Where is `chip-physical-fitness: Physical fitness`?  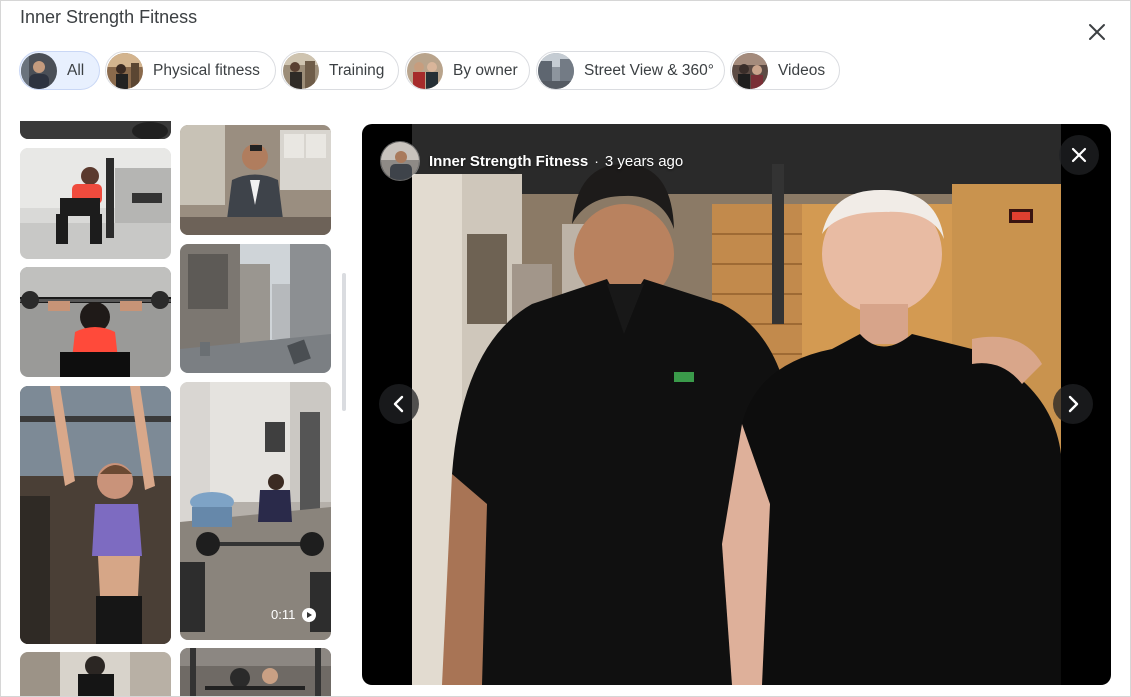 chip-physical-fitness: Physical fitness is located at coordinates (190, 70).